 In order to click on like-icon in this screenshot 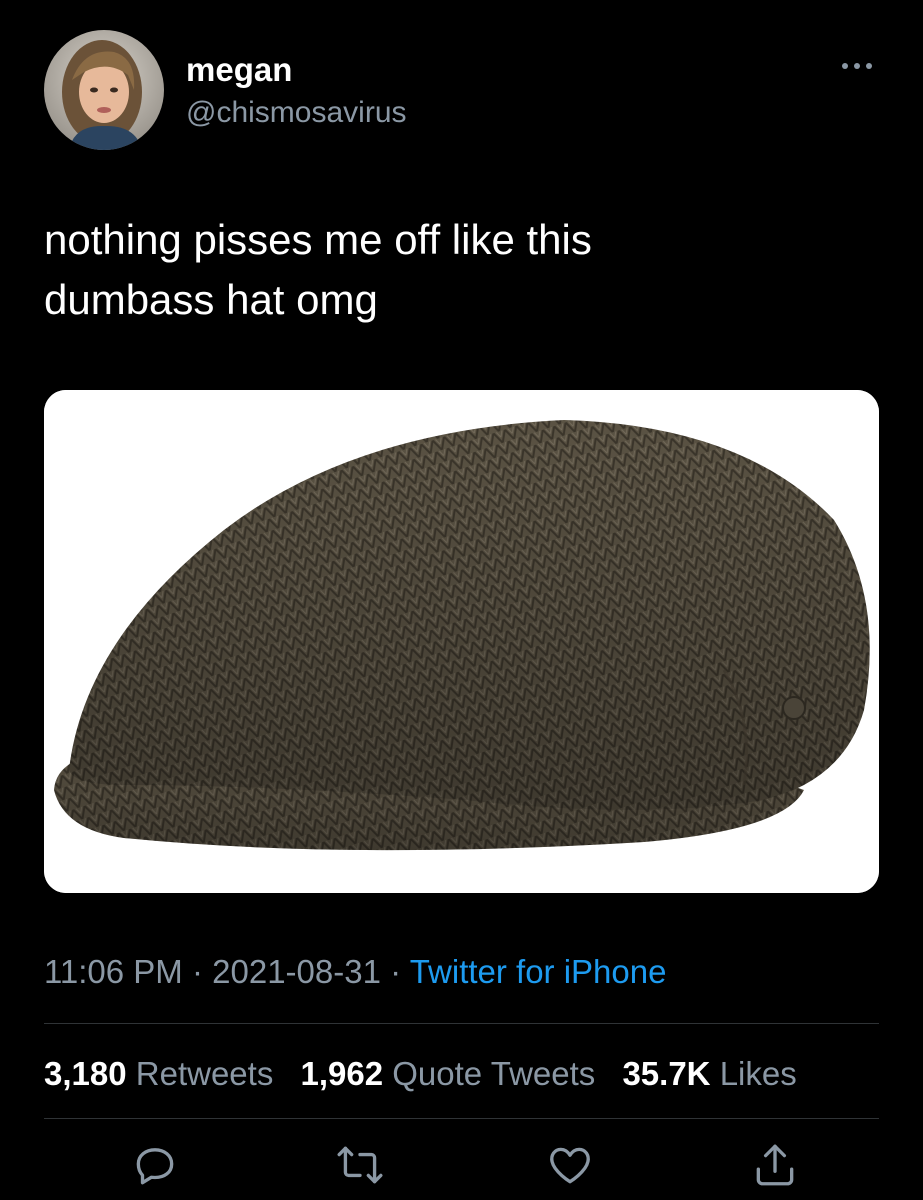, I will do `click(570, 1165)`.